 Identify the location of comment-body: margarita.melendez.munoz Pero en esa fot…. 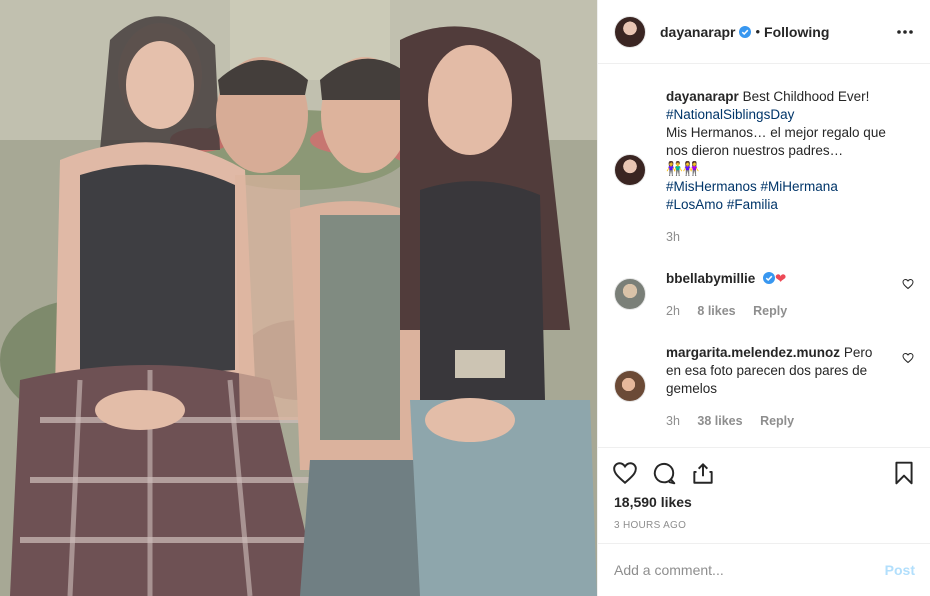
(777, 387).